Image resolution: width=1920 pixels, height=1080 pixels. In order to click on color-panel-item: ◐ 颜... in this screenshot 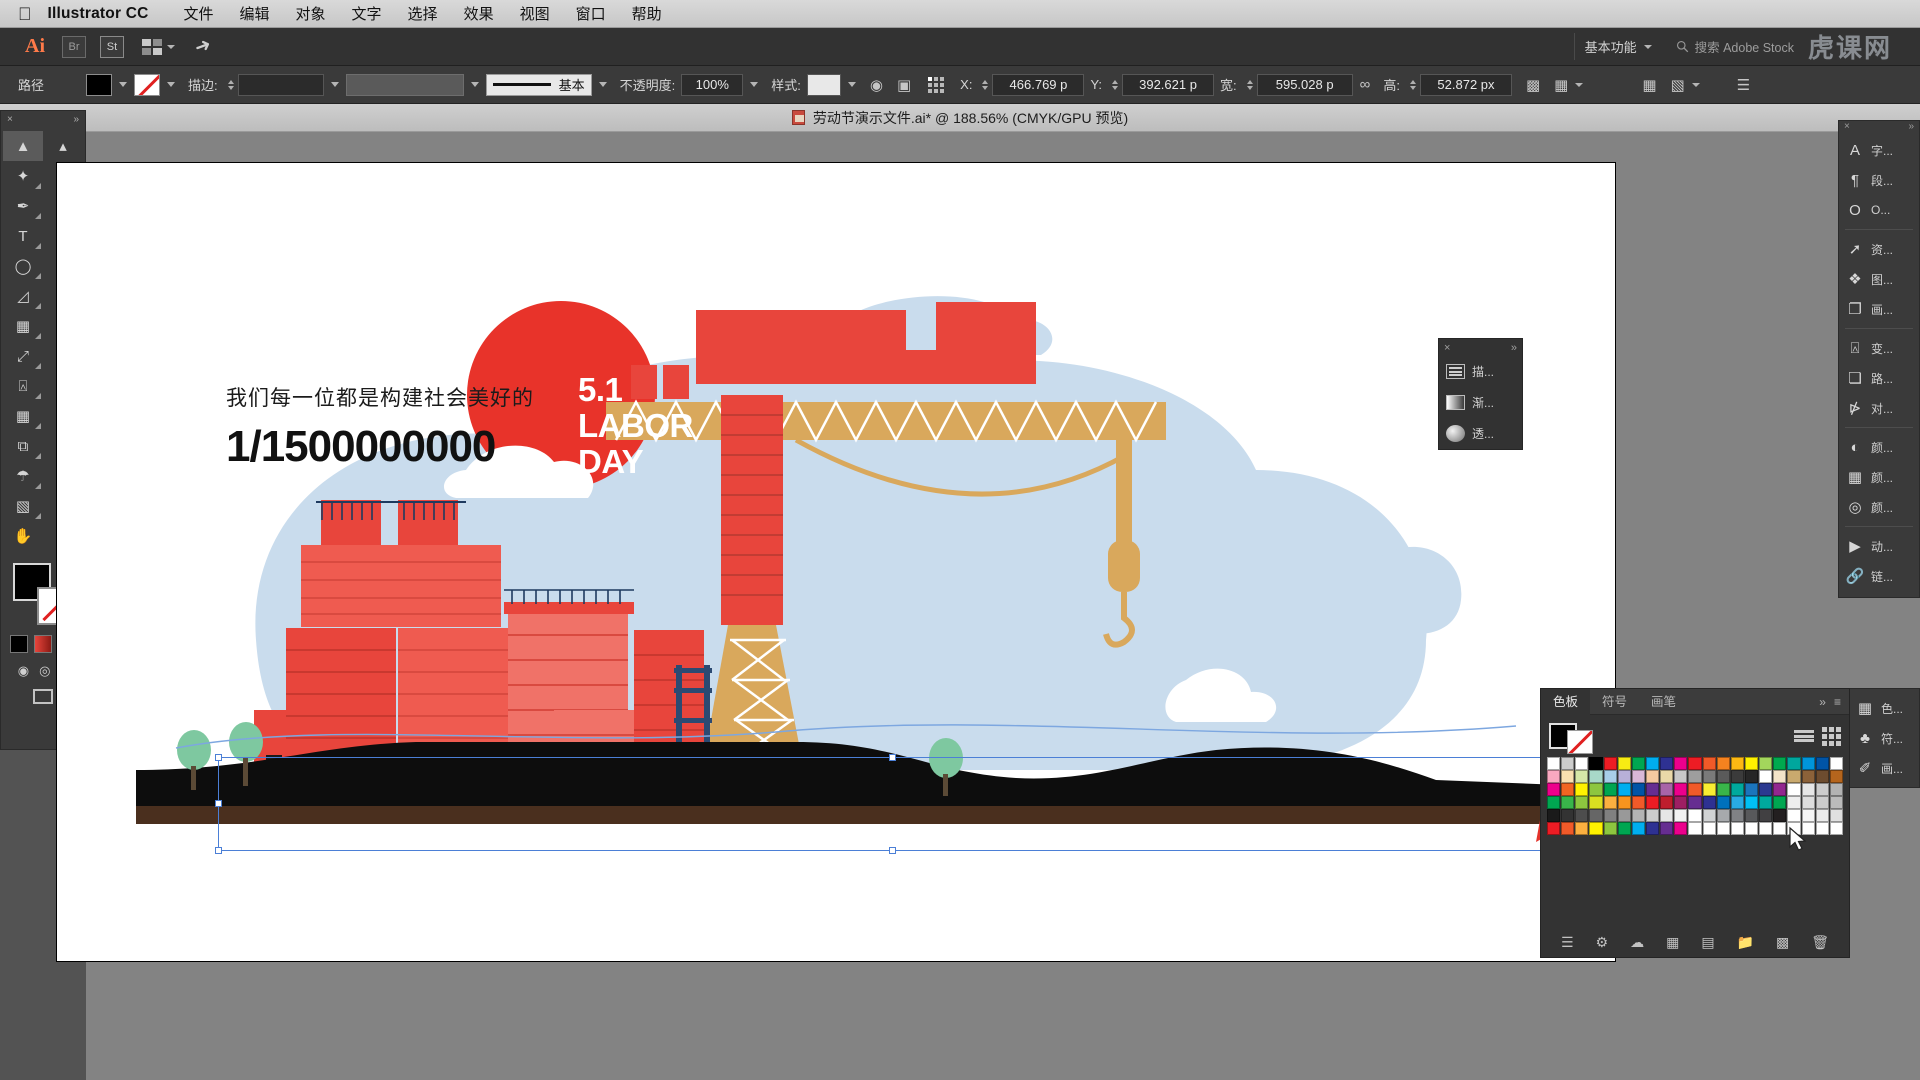, I will do `click(1879, 447)`.